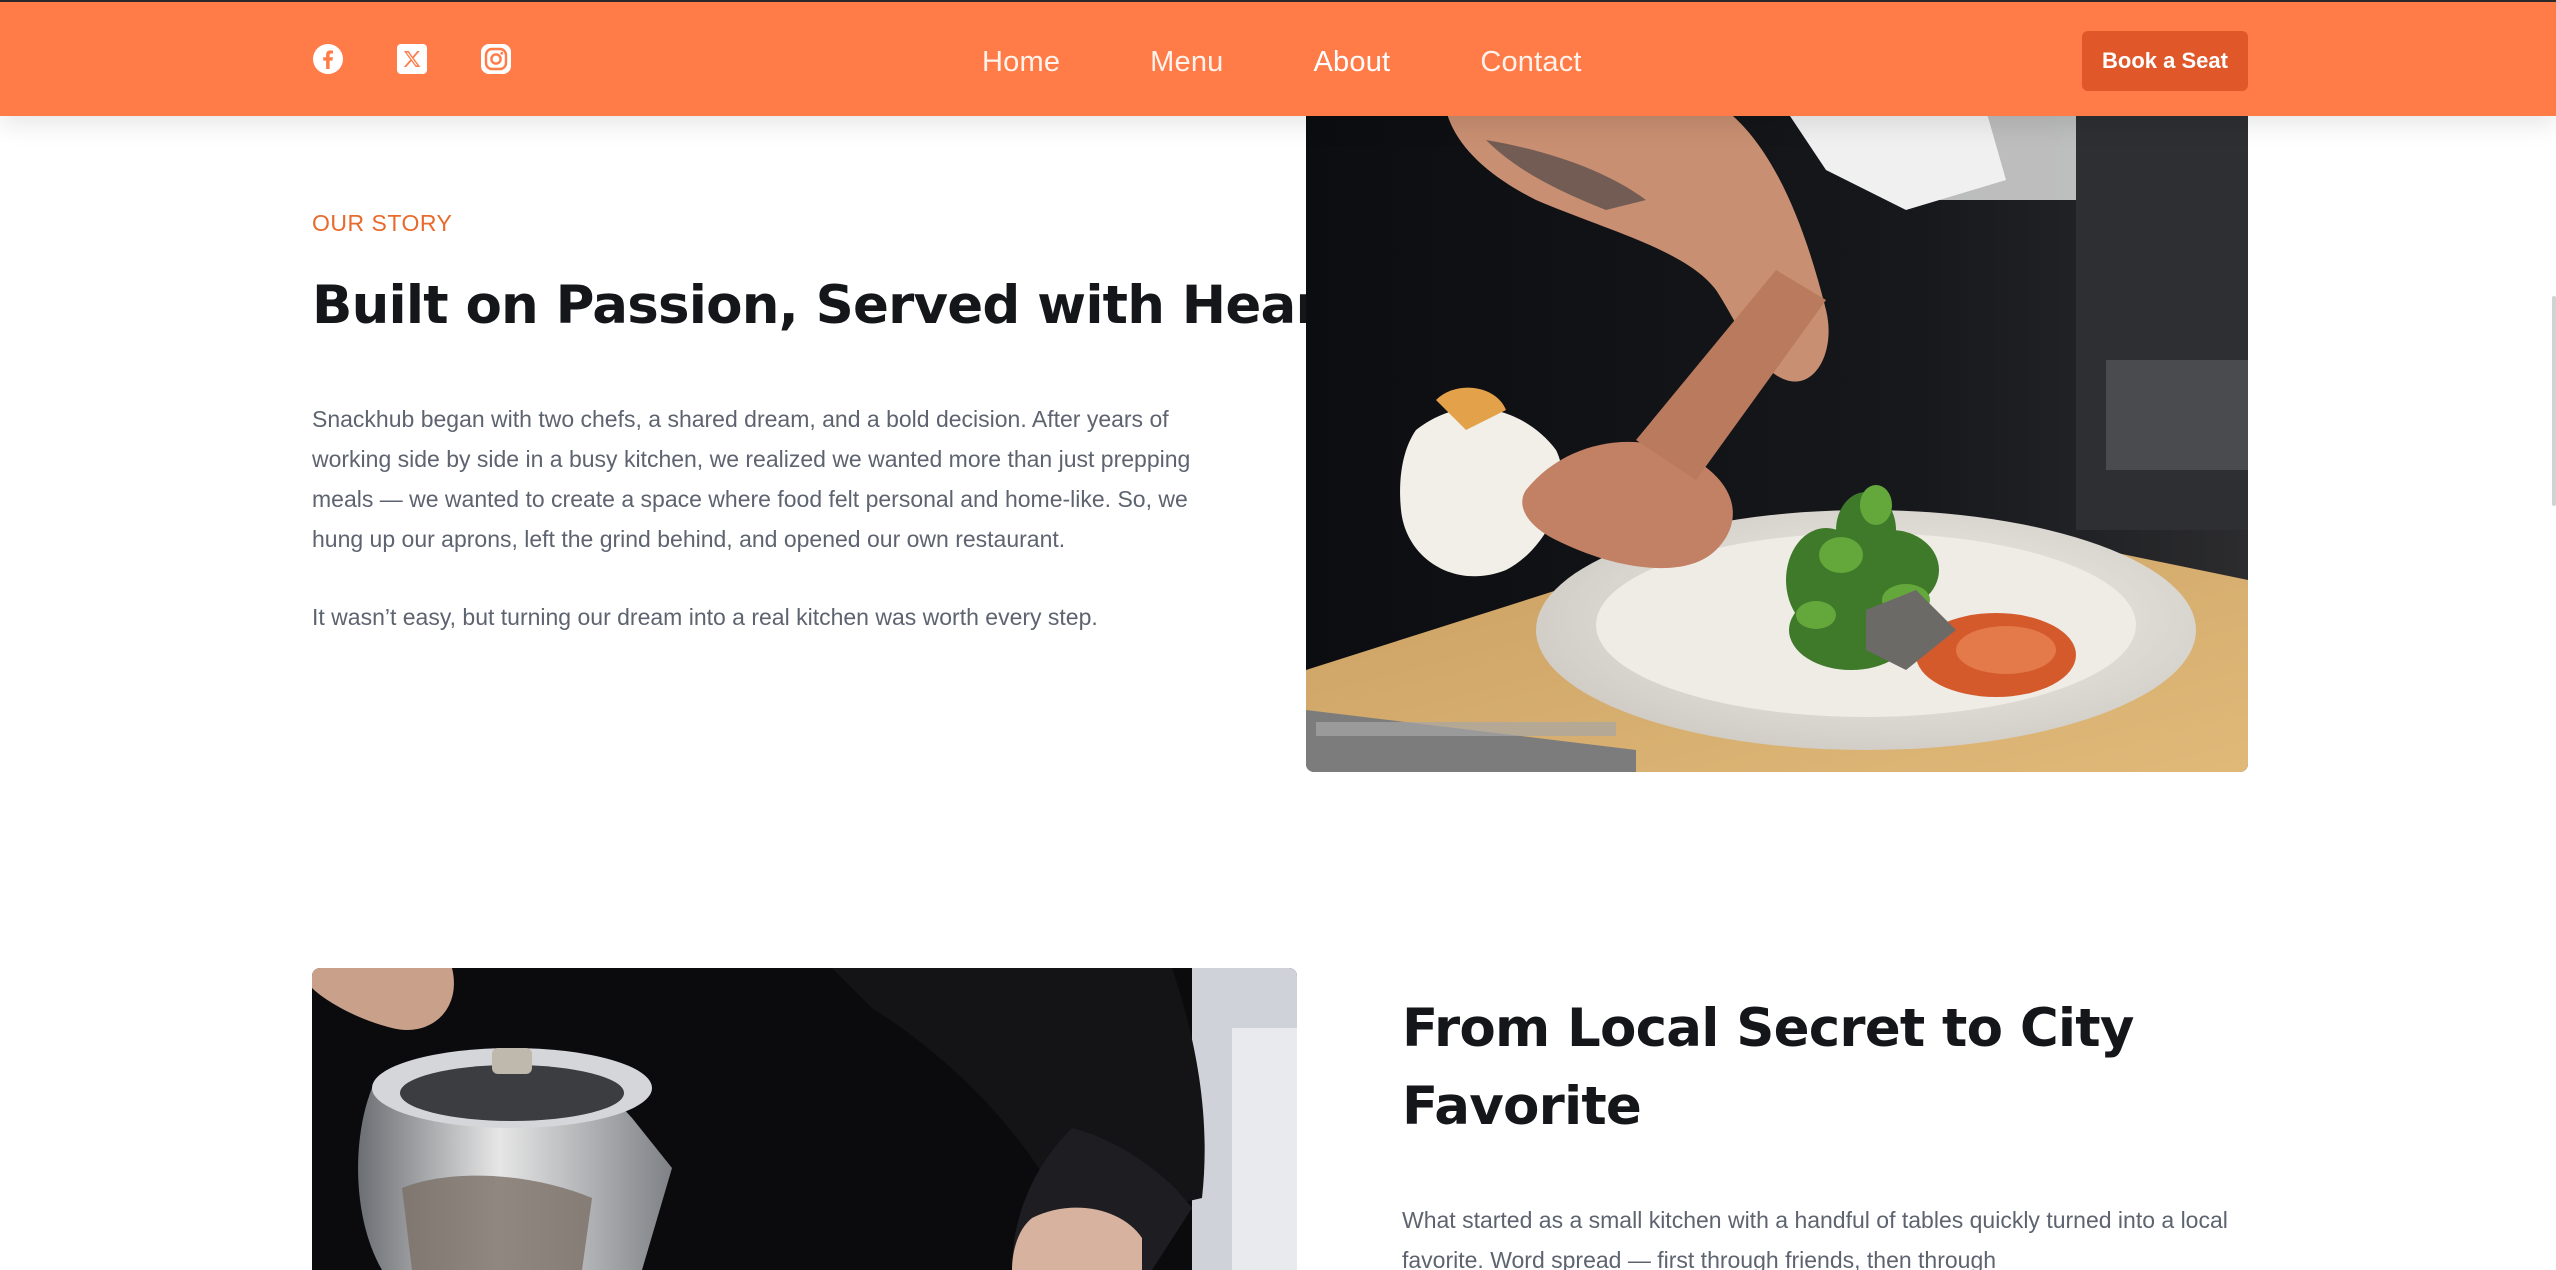 This screenshot has height=1270, width=2556. Describe the element at coordinates (2553, 693) in the screenshot. I see `scrollbar` at that location.